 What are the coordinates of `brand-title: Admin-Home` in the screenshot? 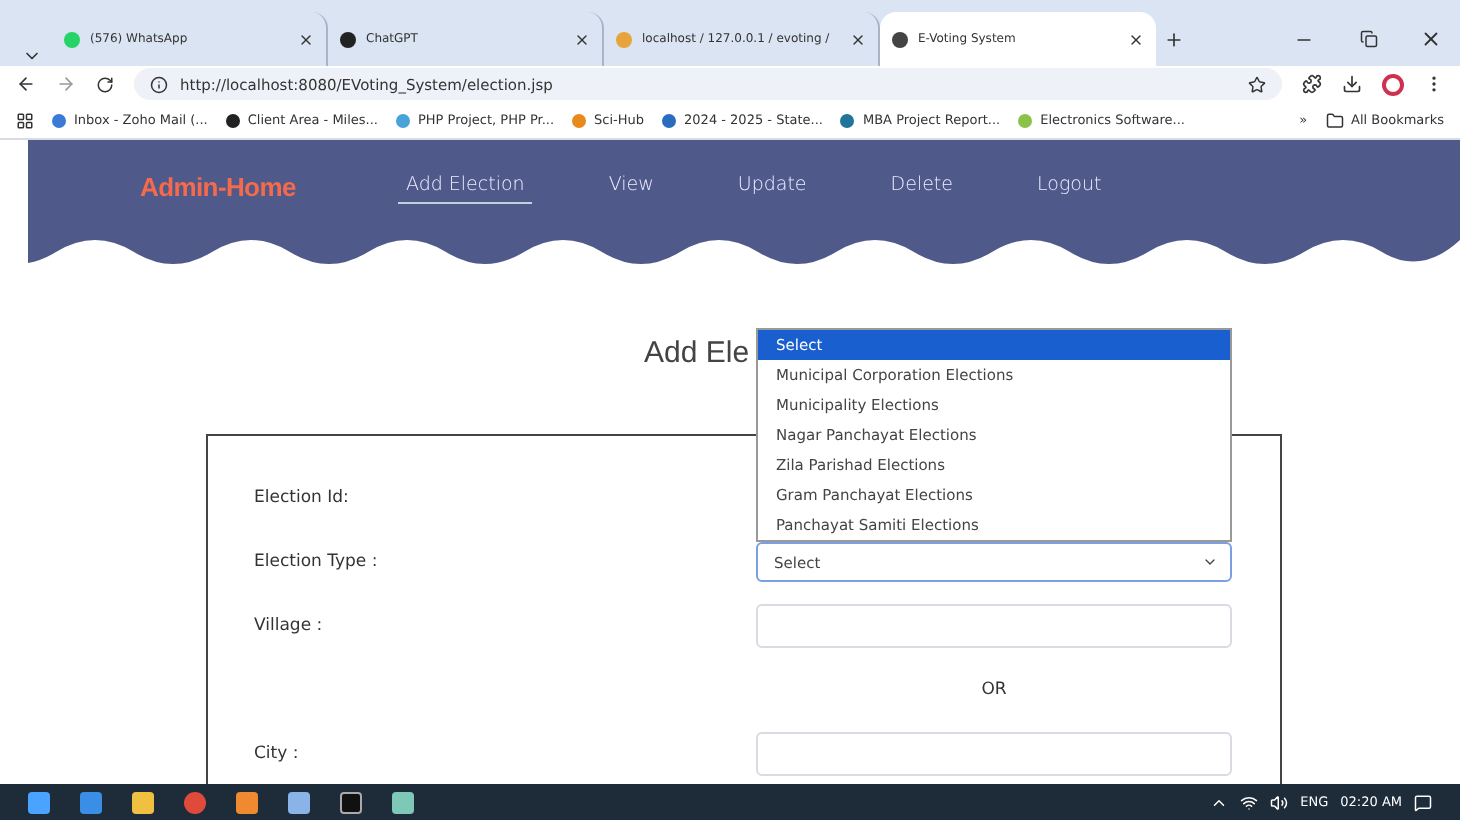 It's located at (219, 186).